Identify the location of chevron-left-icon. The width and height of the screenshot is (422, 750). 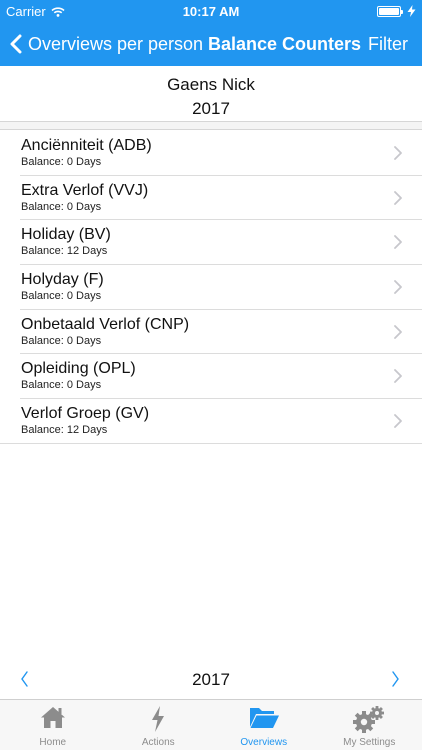
(16, 44).